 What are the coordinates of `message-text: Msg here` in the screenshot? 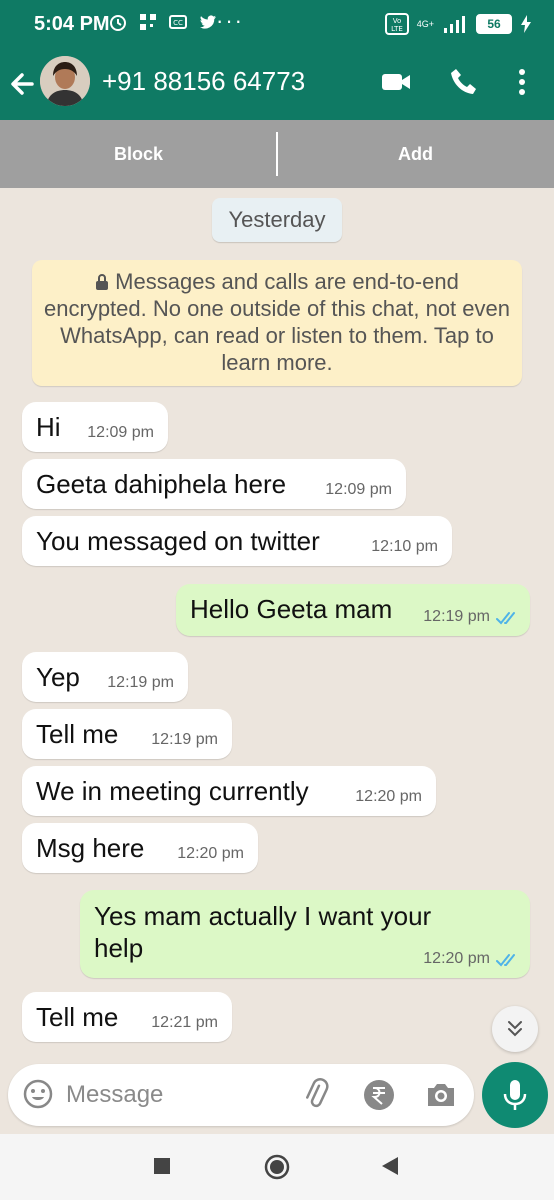 It's located at (90, 848).